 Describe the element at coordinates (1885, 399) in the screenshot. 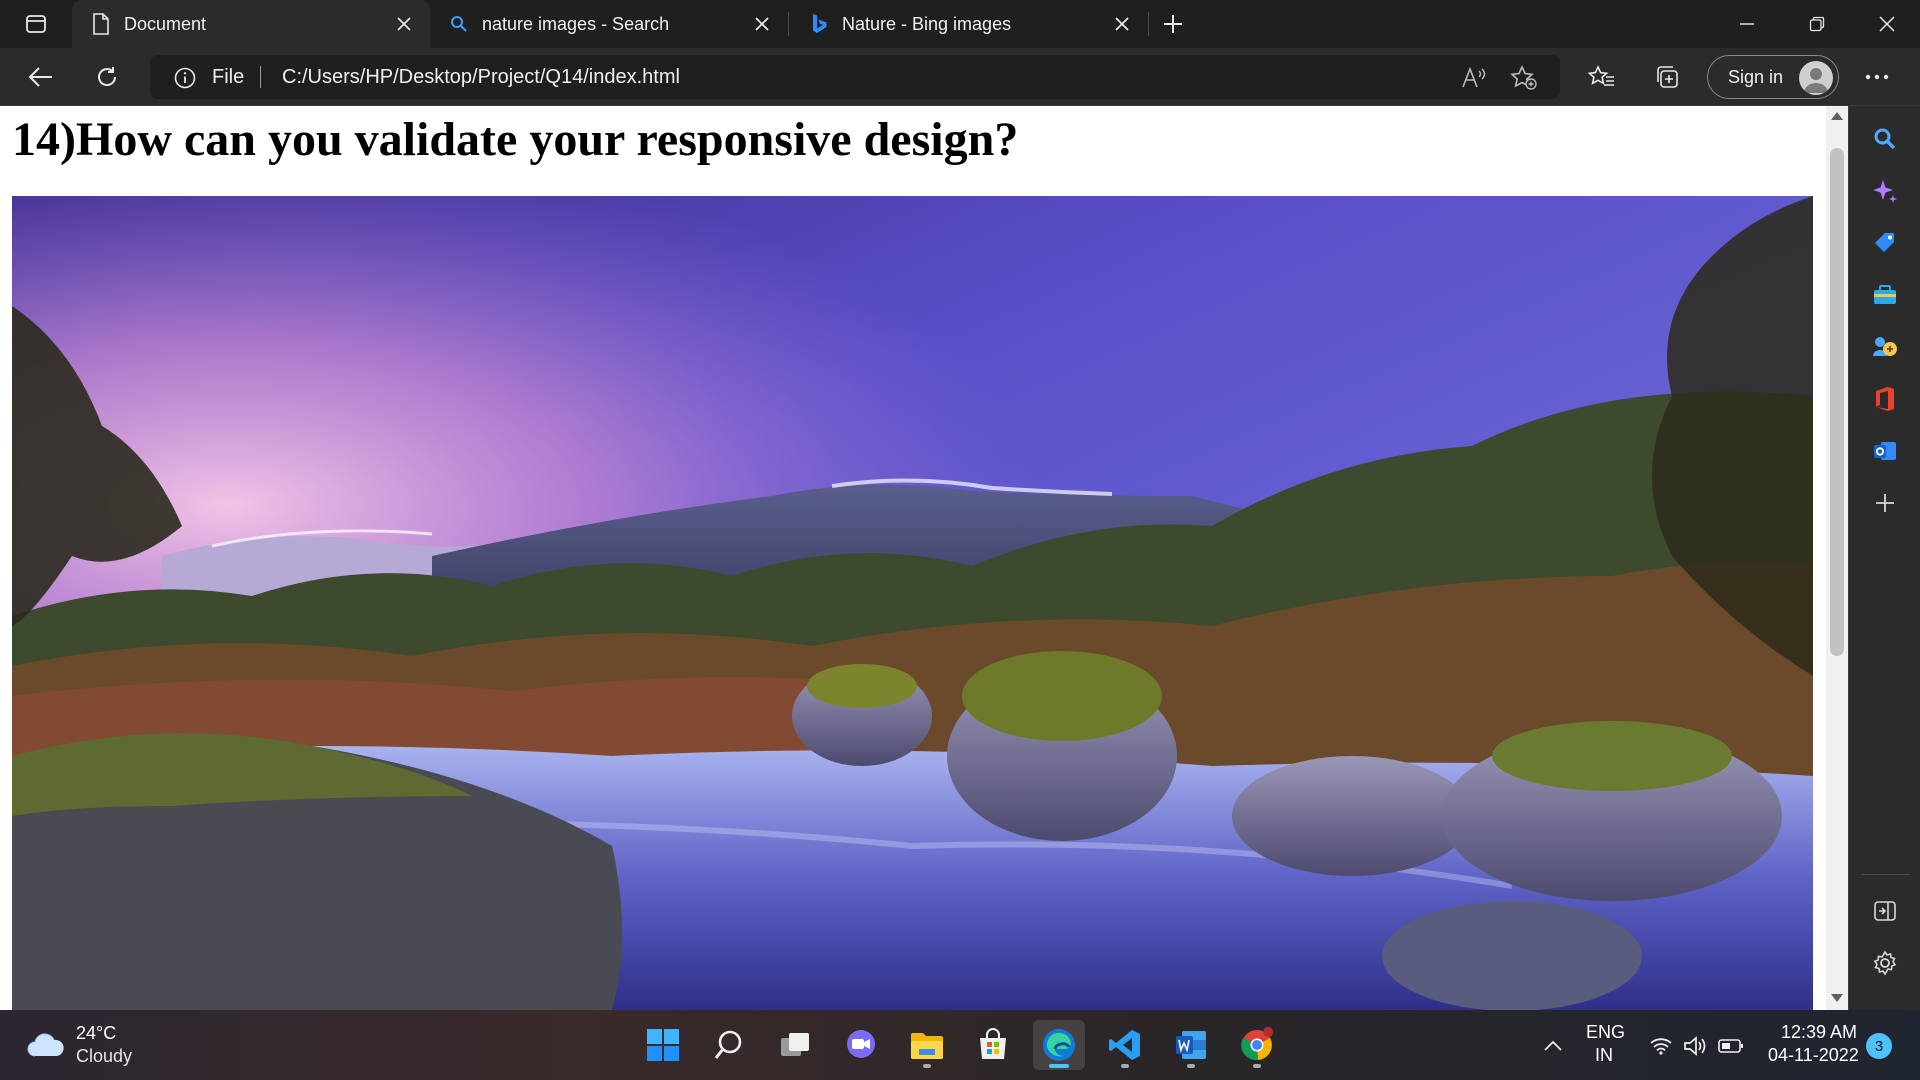

I see `sidebar-office-icon` at that location.